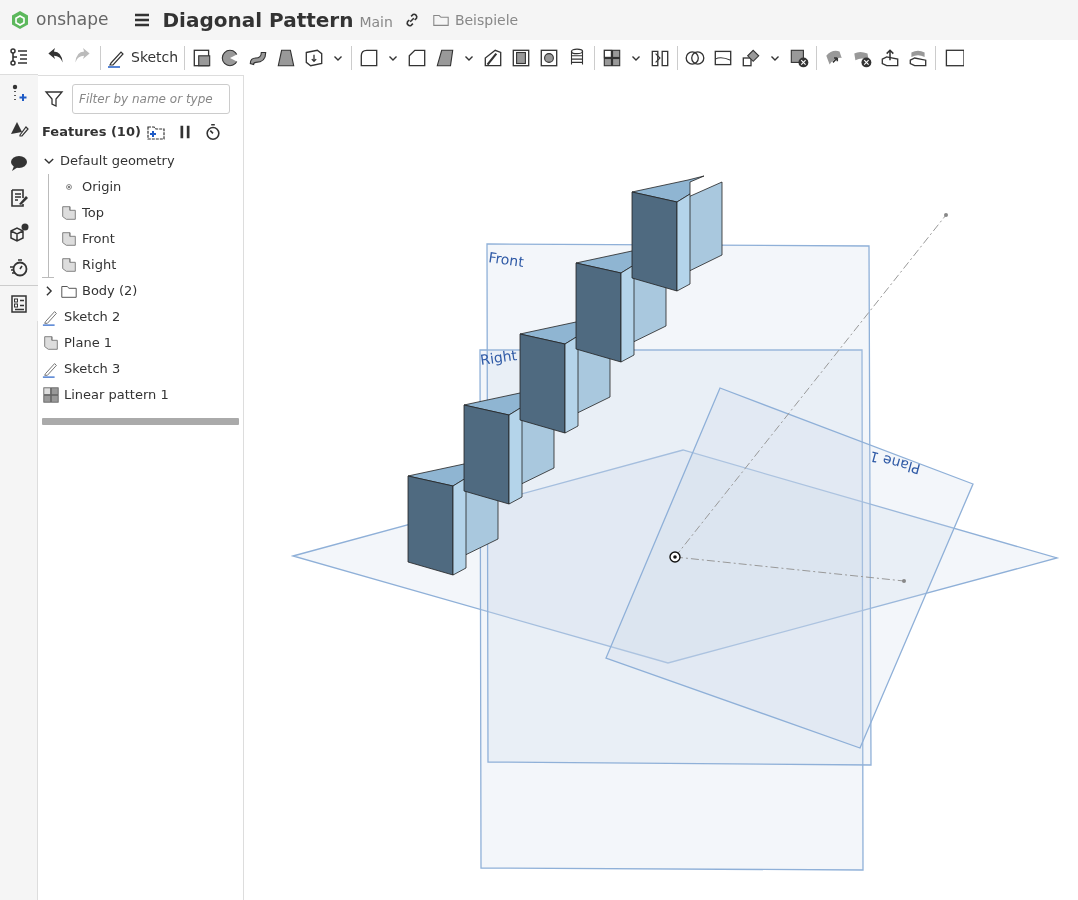 The height and width of the screenshot is (900, 1078). I want to click on feature-item: Linear pattern 1, so click(140, 395).